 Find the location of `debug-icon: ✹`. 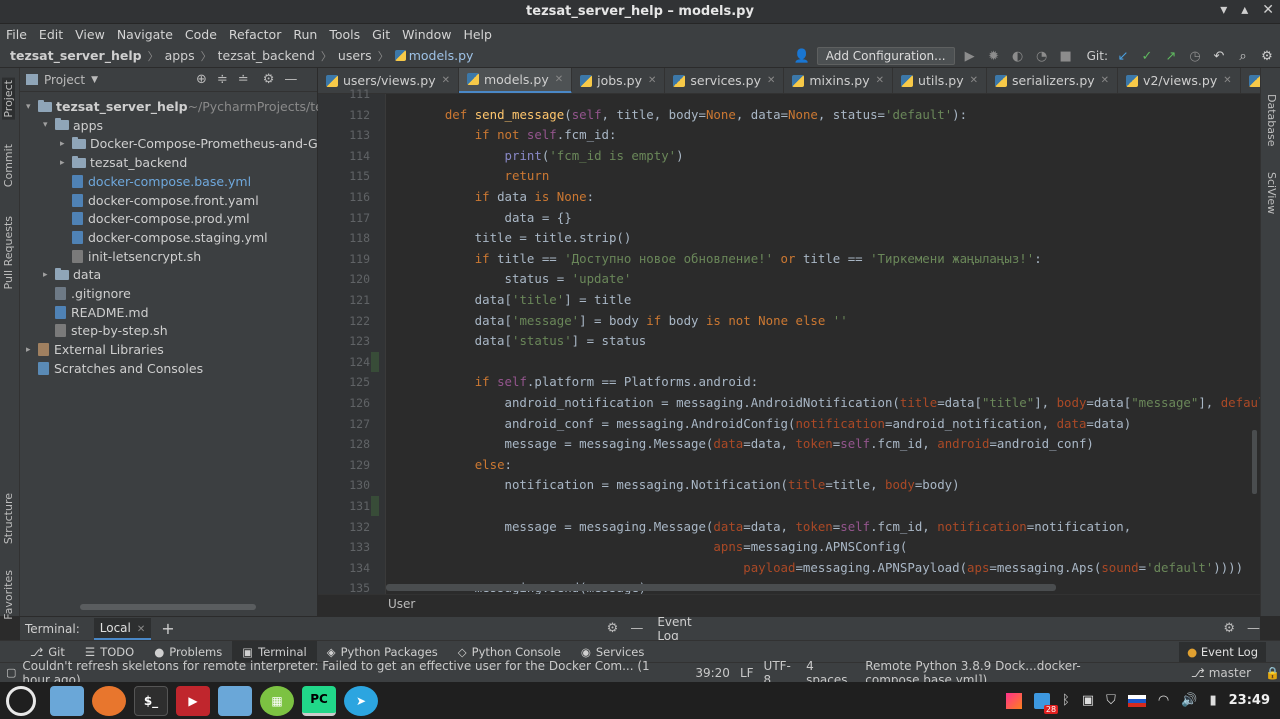

debug-icon: ✹ is located at coordinates (994, 56).